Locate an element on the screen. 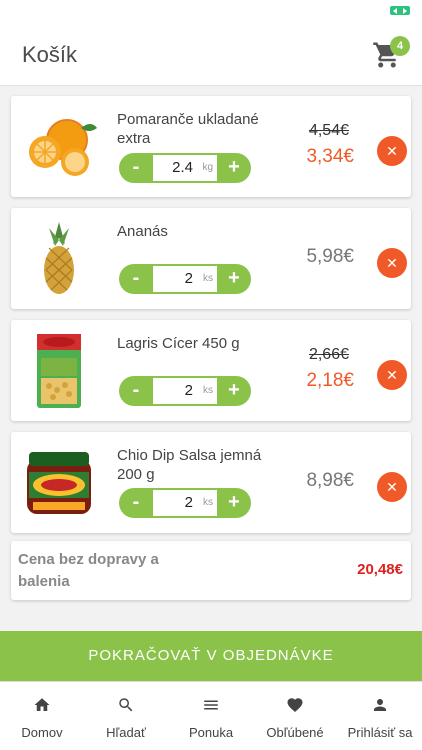 The height and width of the screenshot is (750, 422). nav-menu: Ponuka is located at coordinates (211, 716).